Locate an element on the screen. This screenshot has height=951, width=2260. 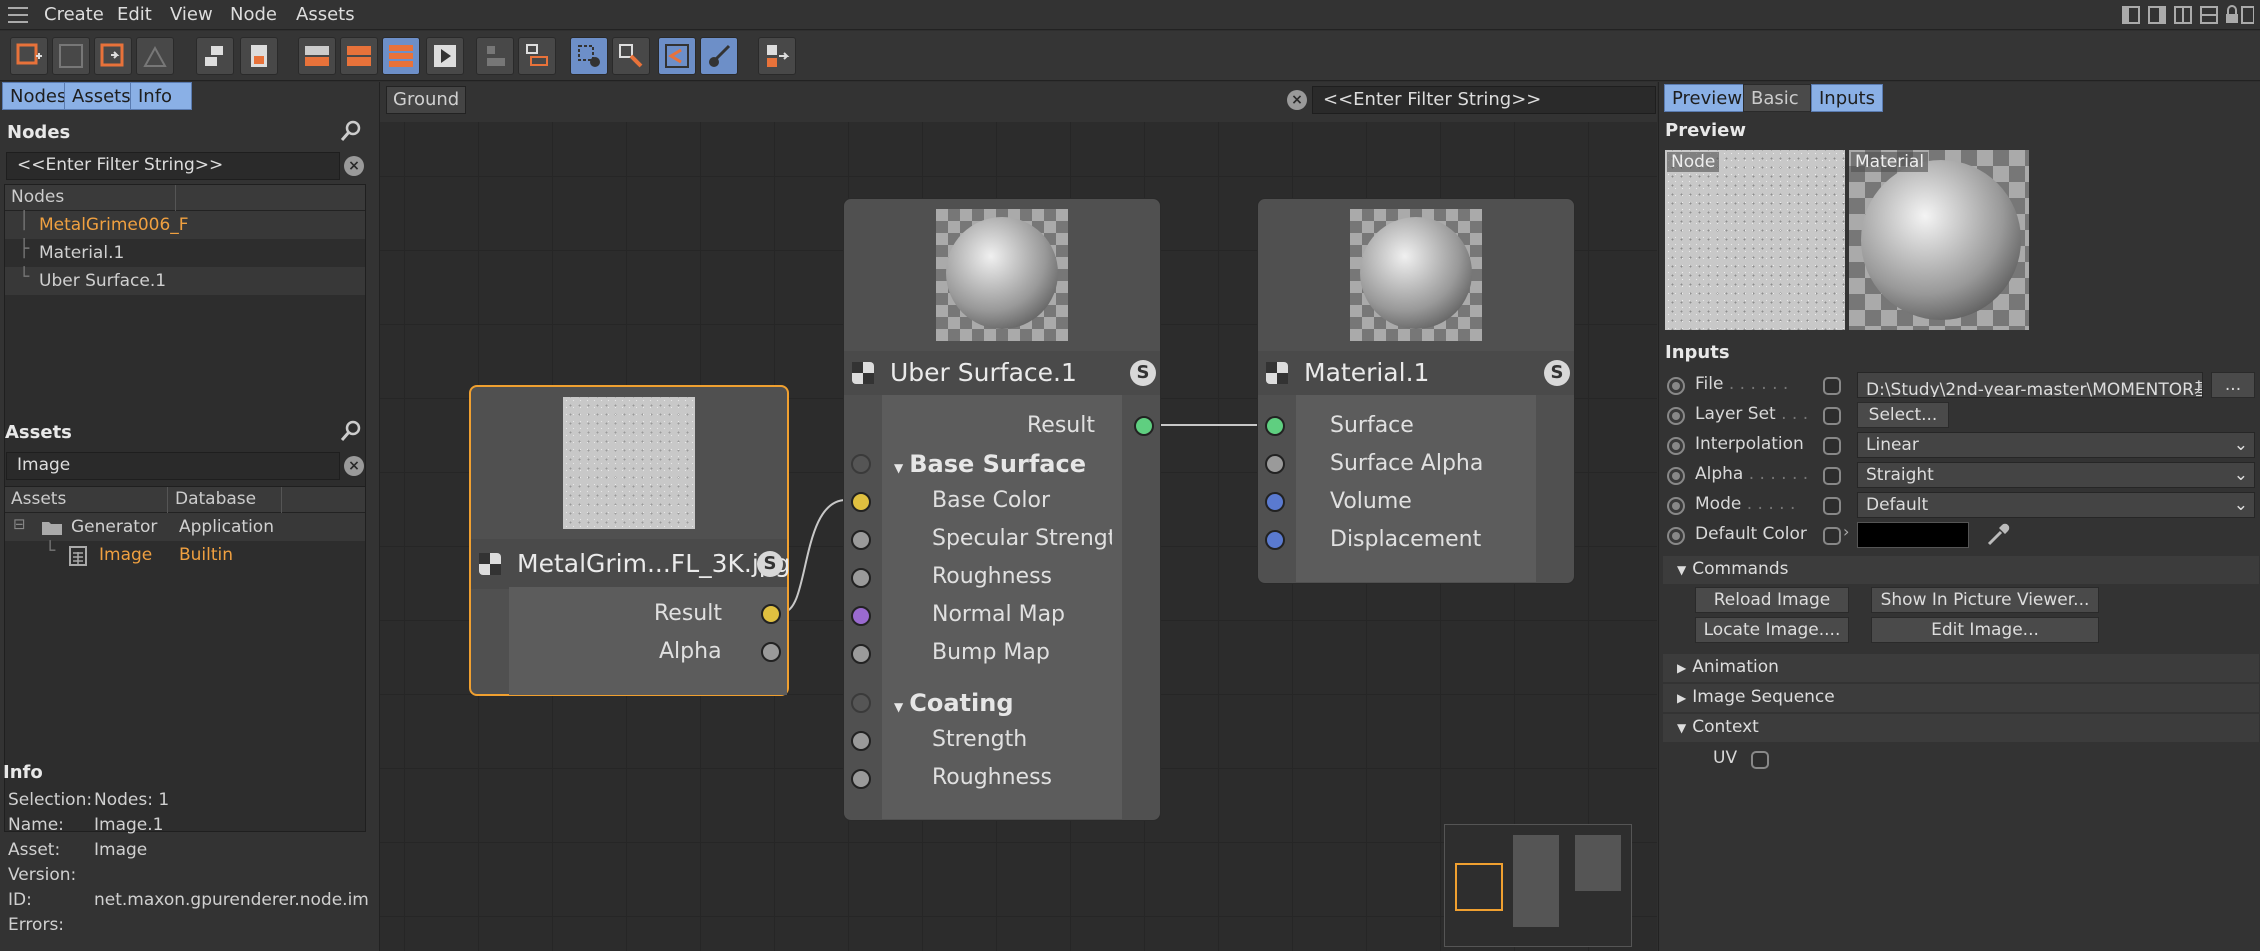
preview-label-node: Node is located at coordinates (1693, 162).